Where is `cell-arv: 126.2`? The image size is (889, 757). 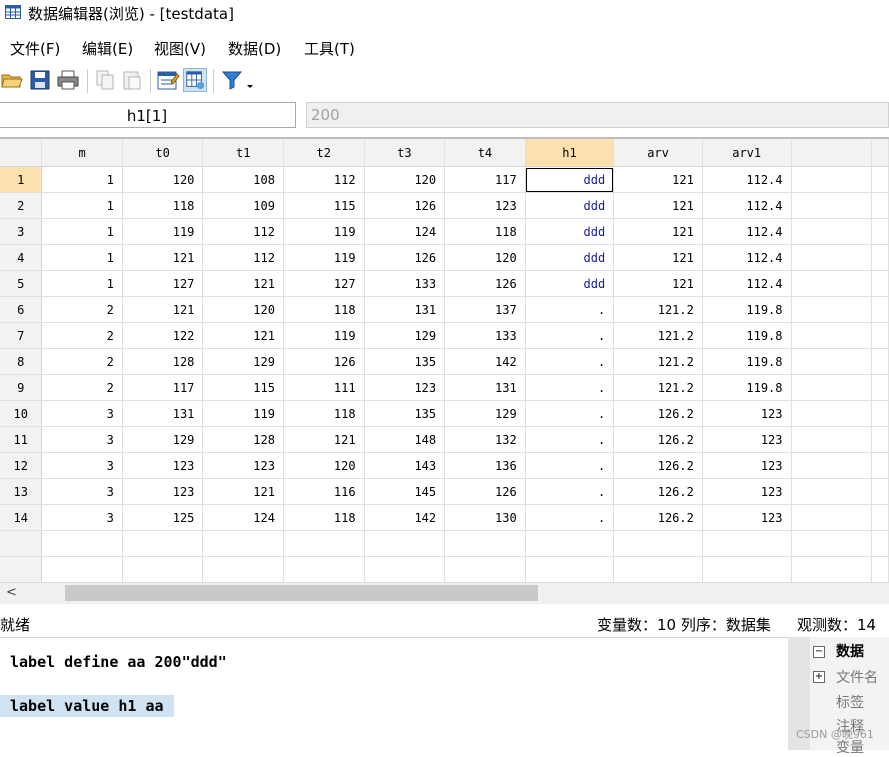
cell-arv: 126.2 is located at coordinates (658, 465).